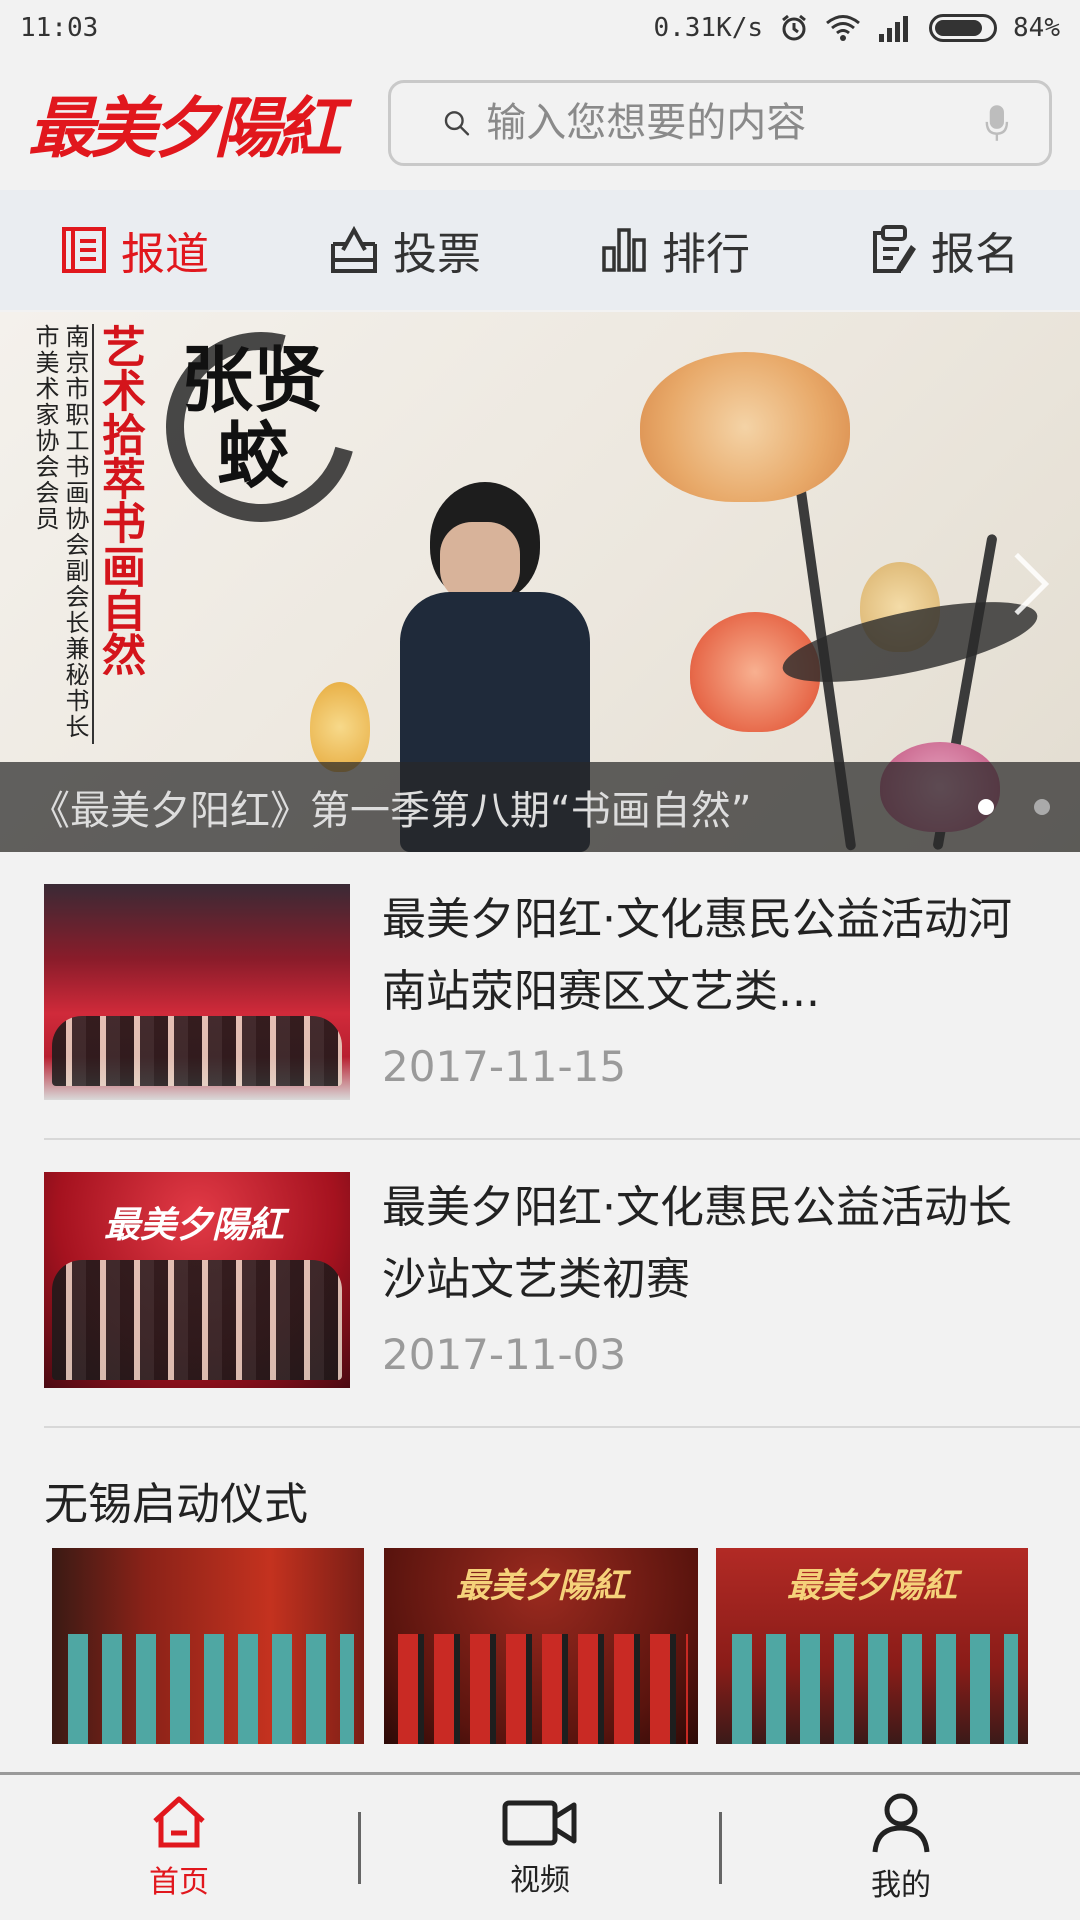 The image size is (1080, 1920). I want to click on bottom-nav-profile: 我的, so click(901, 1847).